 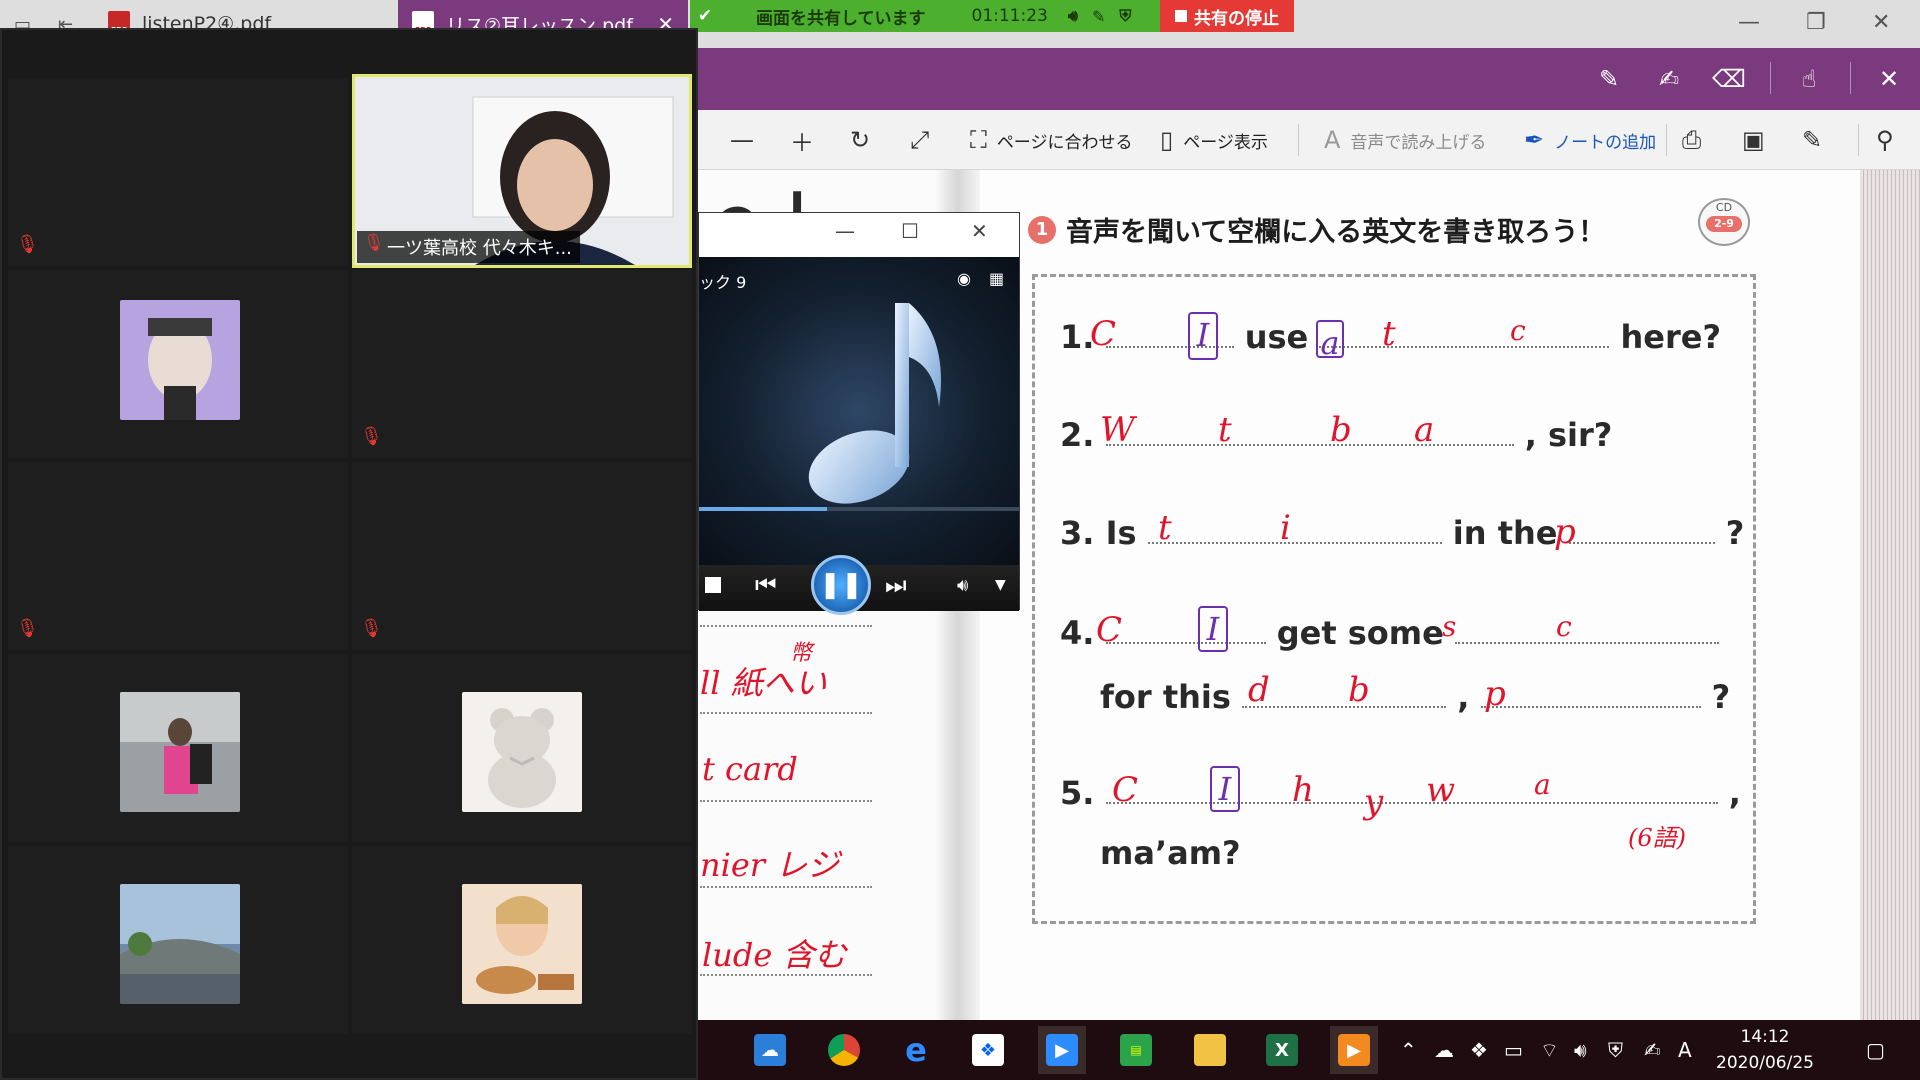 I want to click on maximize-icon: ☐, so click(x=910, y=231).